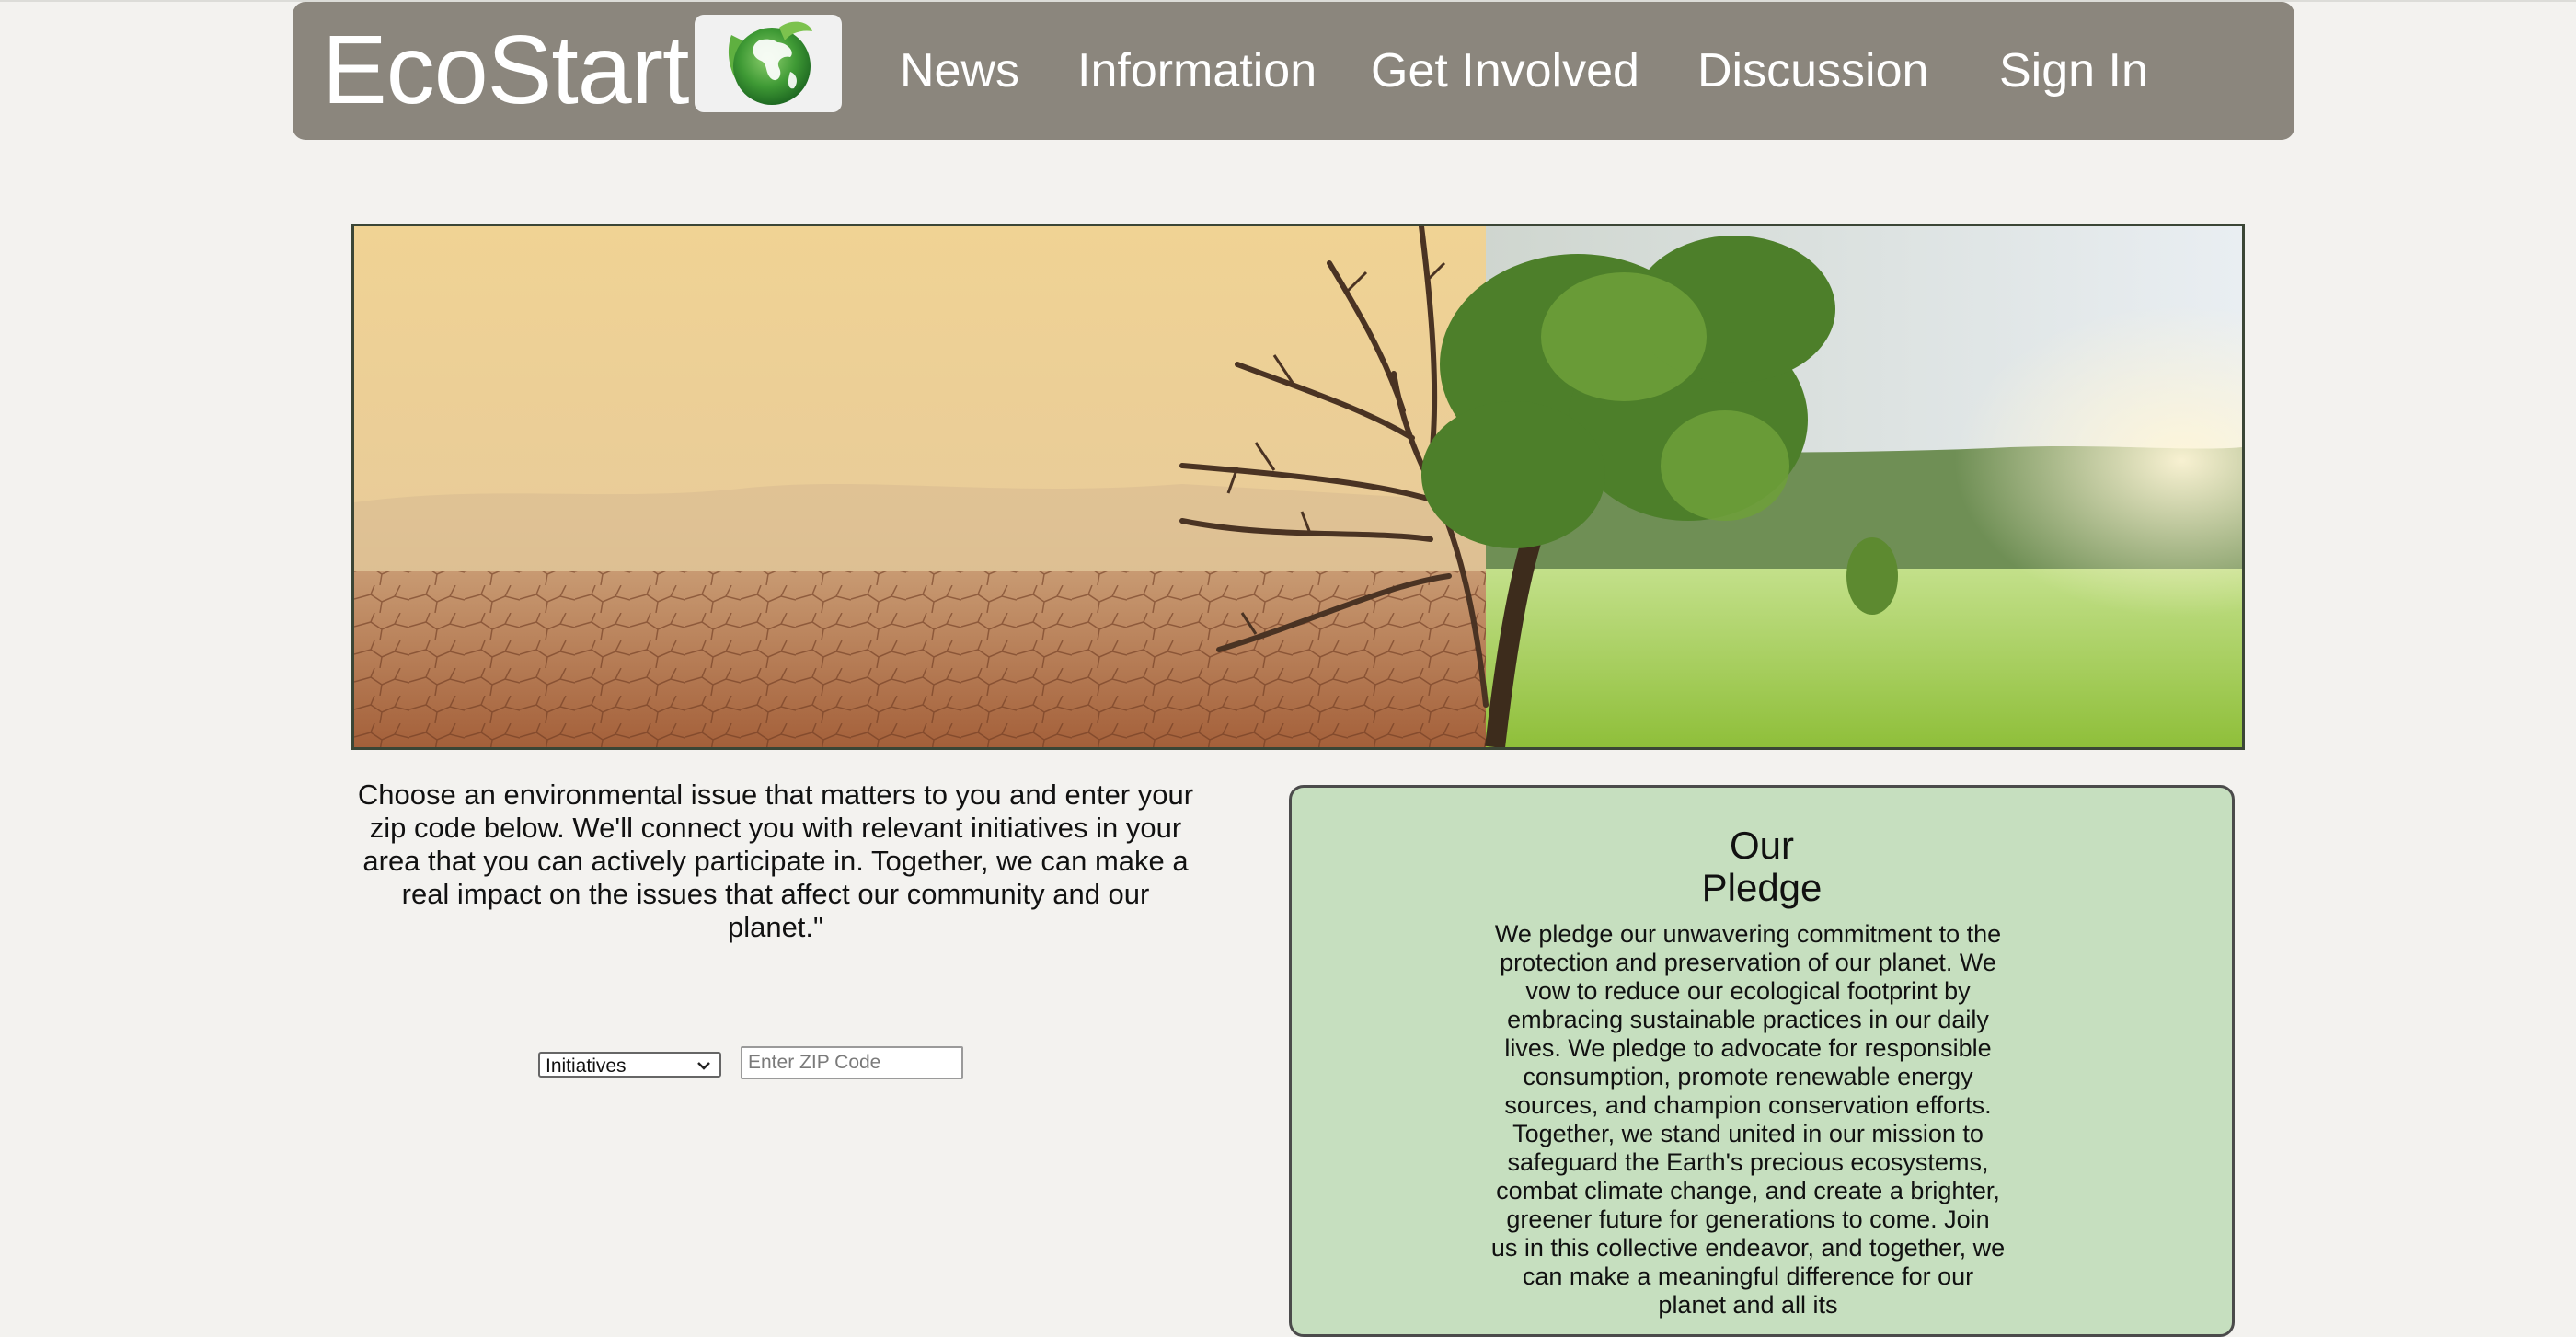  Describe the element at coordinates (959, 71) in the screenshot. I see `nav-news: News` at that location.